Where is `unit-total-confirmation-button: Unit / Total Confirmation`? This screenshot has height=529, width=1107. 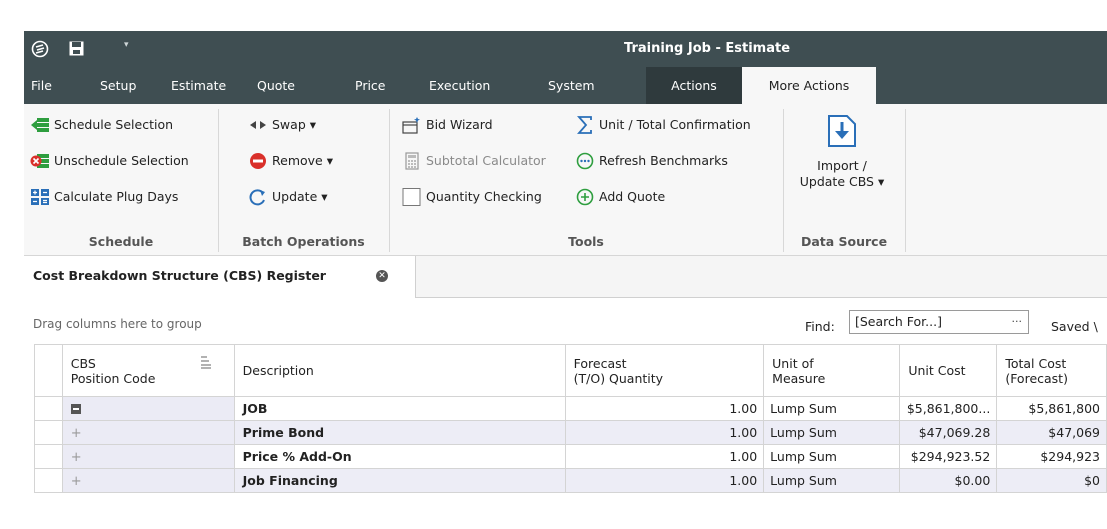 unit-total-confirmation-button: Unit / Total Confirmation is located at coordinates (663, 125).